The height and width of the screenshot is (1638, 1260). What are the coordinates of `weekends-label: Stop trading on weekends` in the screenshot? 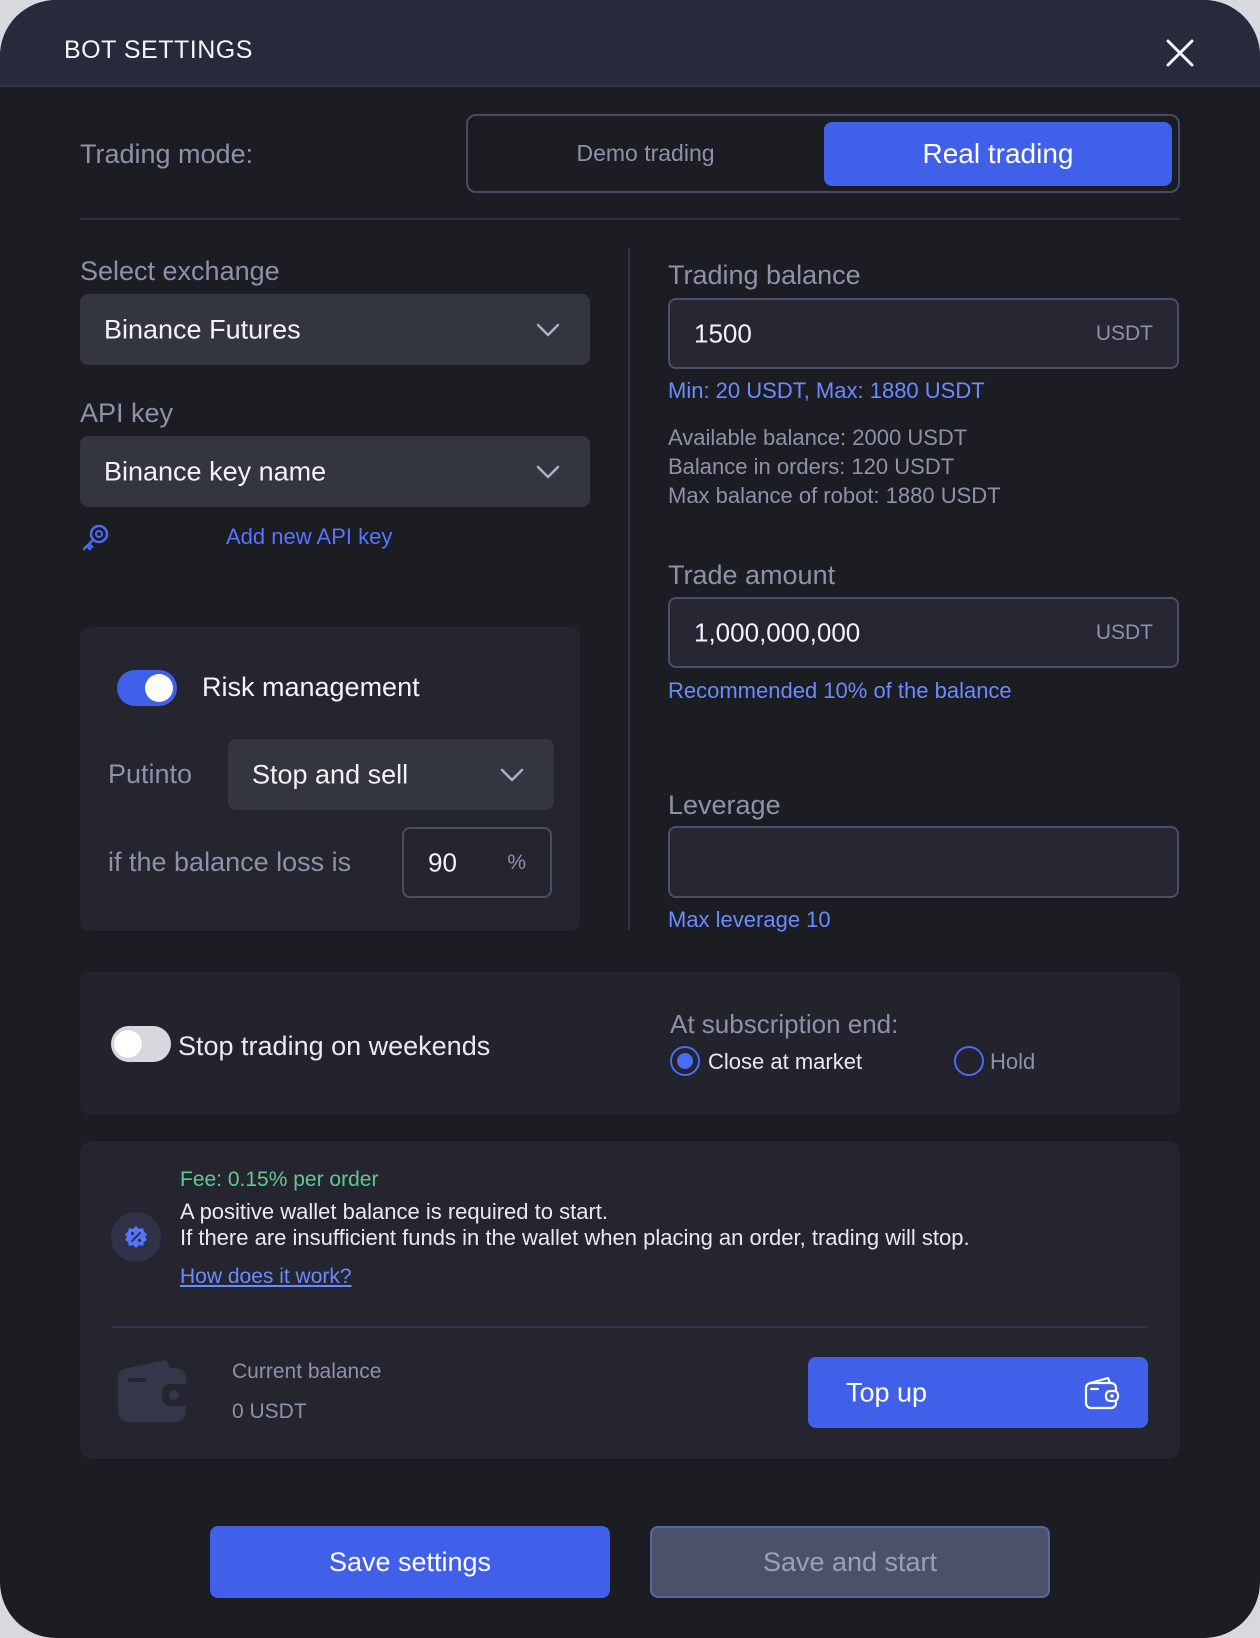 It's located at (334, 1046).